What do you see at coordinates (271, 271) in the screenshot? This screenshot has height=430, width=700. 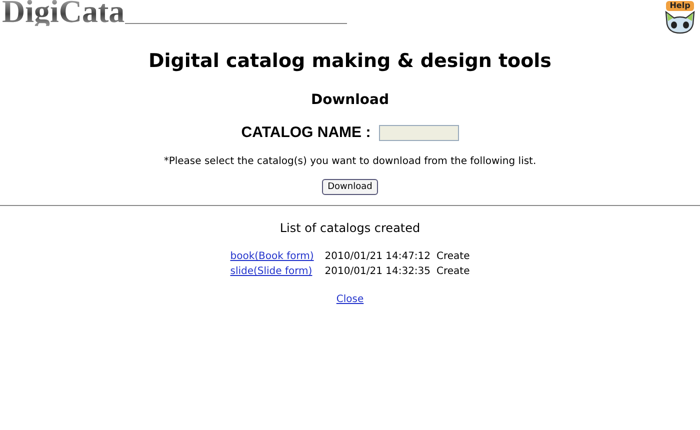 I see `catalog-link: slide(Slide form)` at bounding box center [271, 271].